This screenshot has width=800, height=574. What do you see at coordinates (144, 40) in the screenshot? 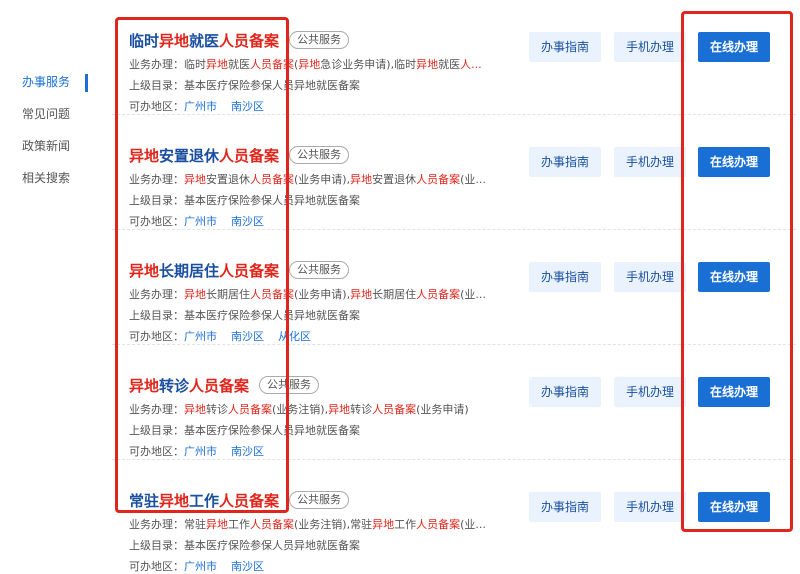
I see `title-segment: 临时` at bounding box center [144, 40].